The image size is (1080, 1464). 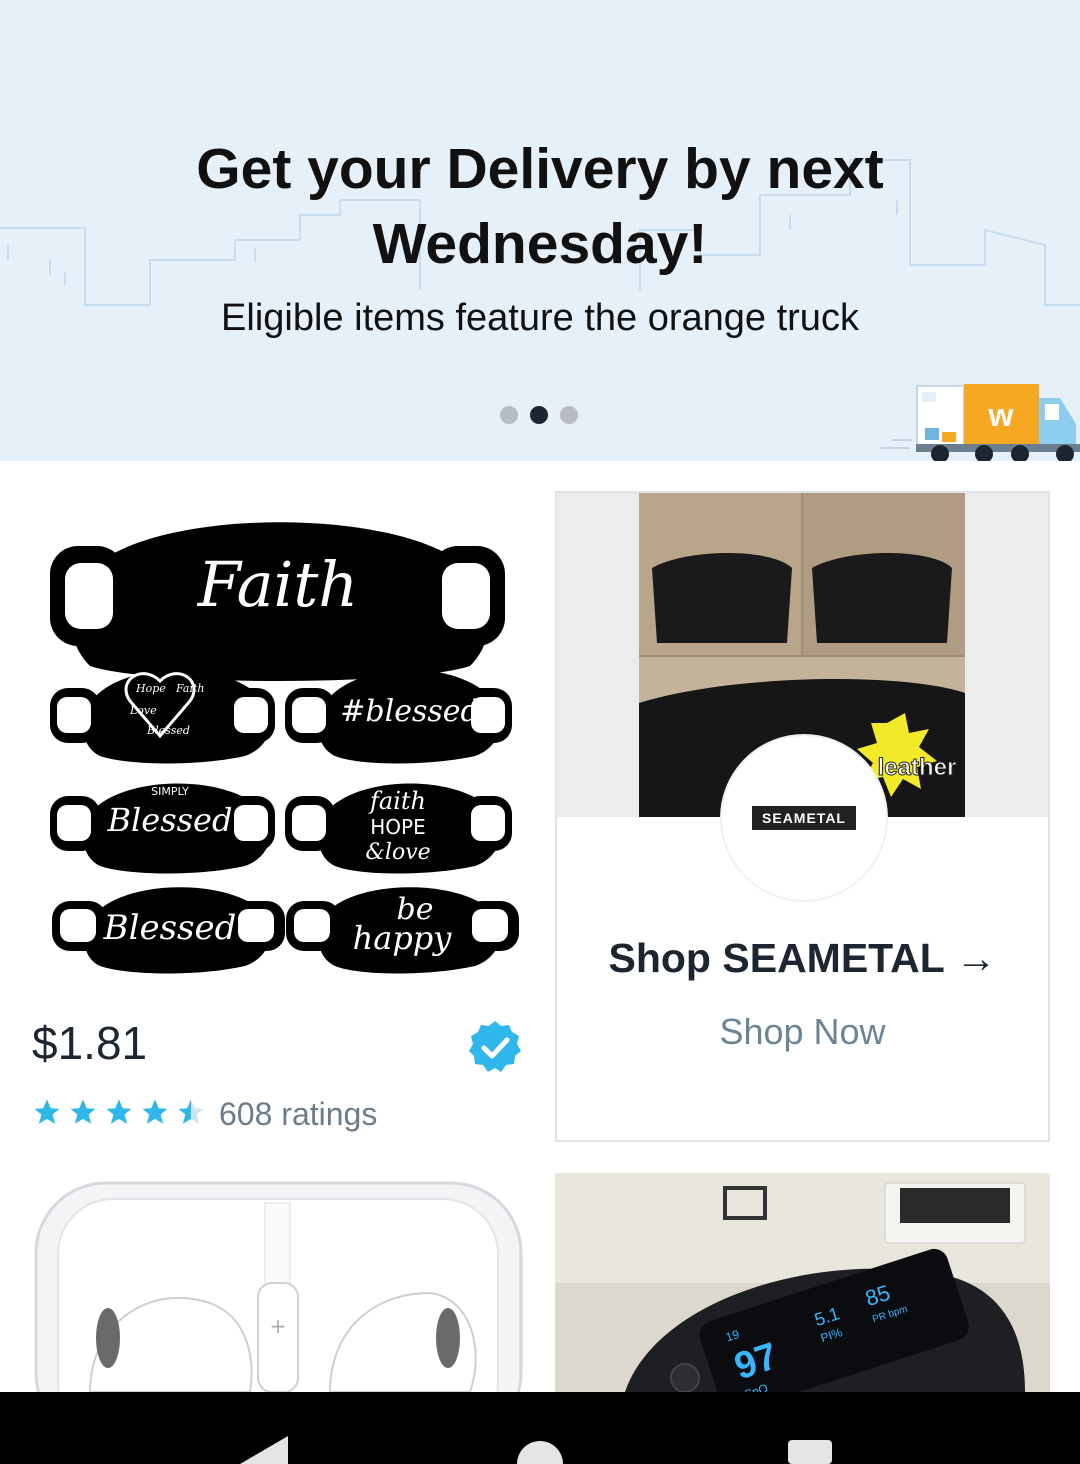 What do you see at coordinates (540, 318) in the screenshot?
I see `banner-subtitle: Eligible items feature the orange truck` at bounding box center [540, 318].